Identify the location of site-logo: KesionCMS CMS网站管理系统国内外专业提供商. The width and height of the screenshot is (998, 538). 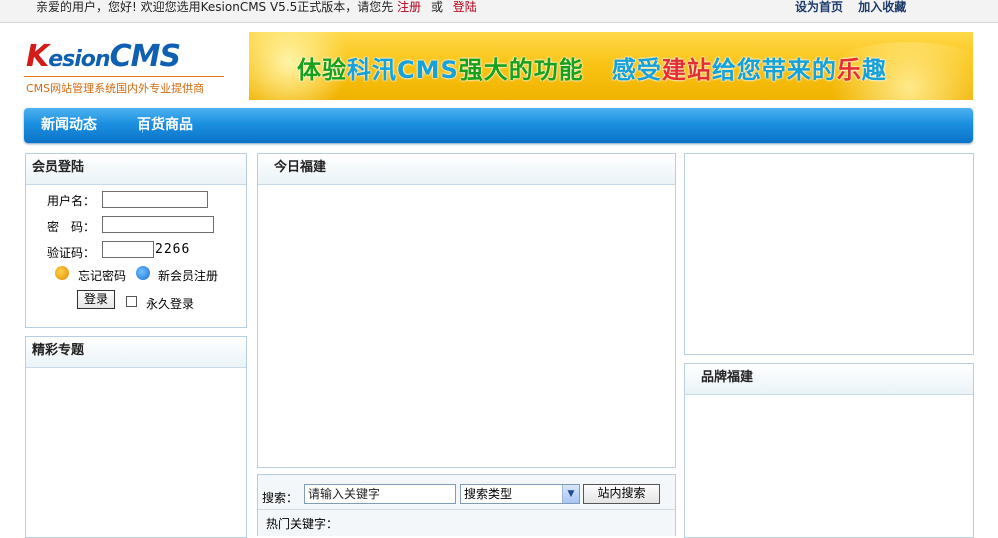
(126, 67).